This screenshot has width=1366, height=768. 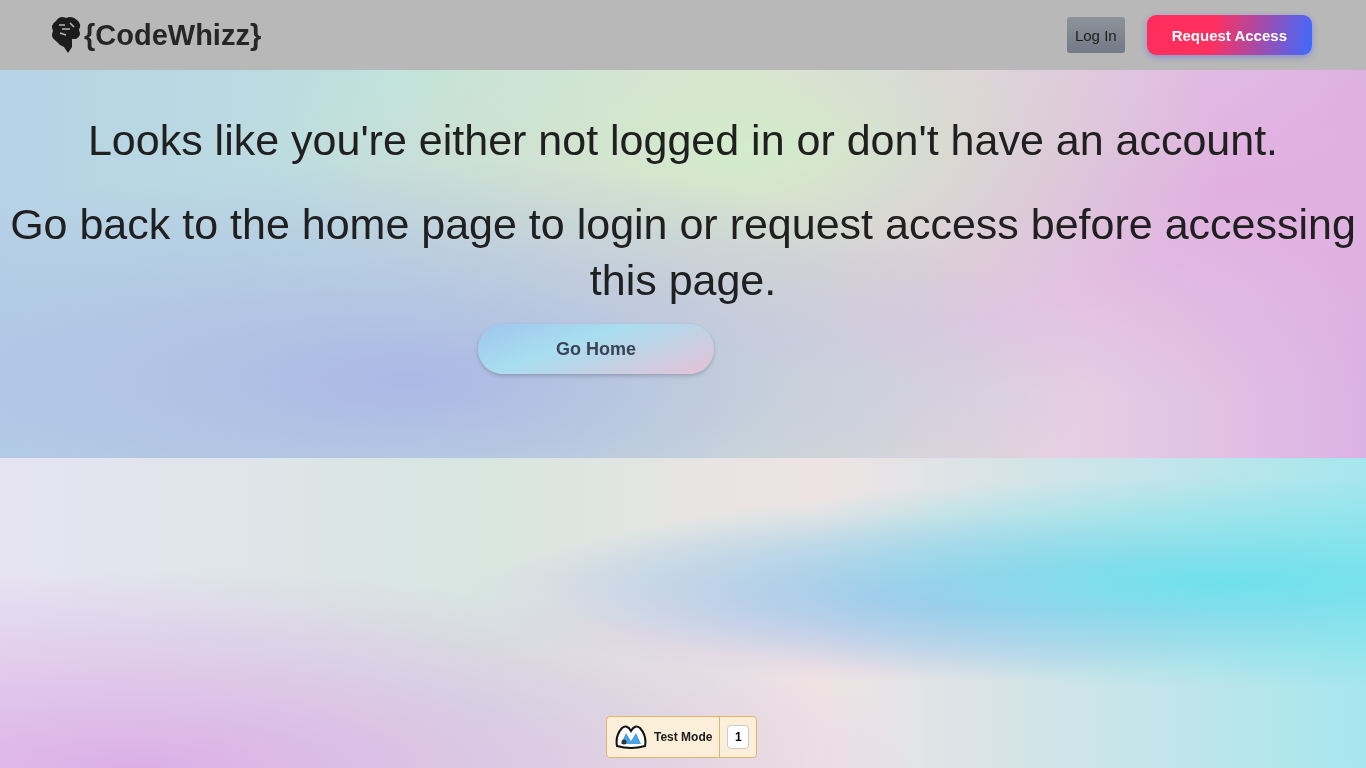 I want to click on test-mode-label: Test Mode, so click(x=683, y=737).